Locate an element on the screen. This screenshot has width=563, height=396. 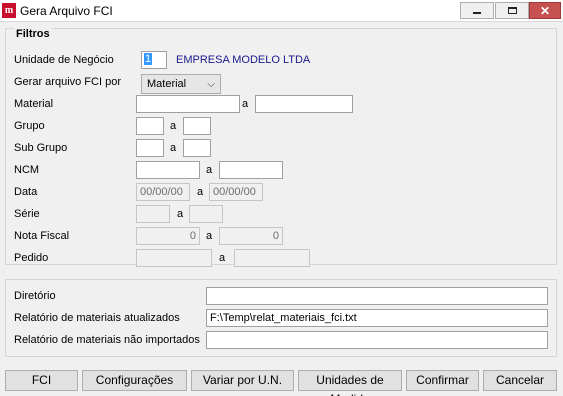
subgrupo-label: Sub Grupo is located at coordinates (41, 148).